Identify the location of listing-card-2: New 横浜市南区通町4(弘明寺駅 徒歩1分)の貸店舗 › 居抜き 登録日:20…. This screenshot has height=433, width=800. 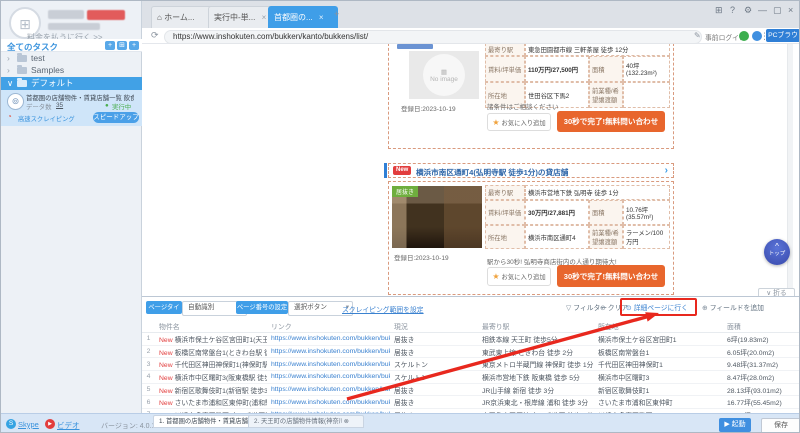
(529, 228).